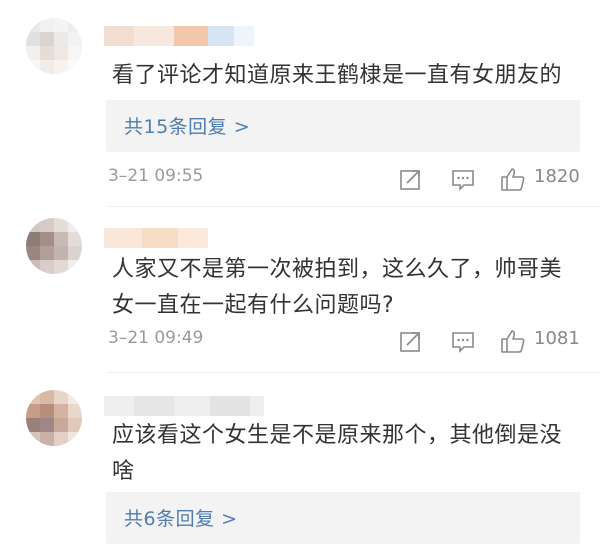  I want to click on comment-meta: 3–21 09:55 1820, so click(344, 179).